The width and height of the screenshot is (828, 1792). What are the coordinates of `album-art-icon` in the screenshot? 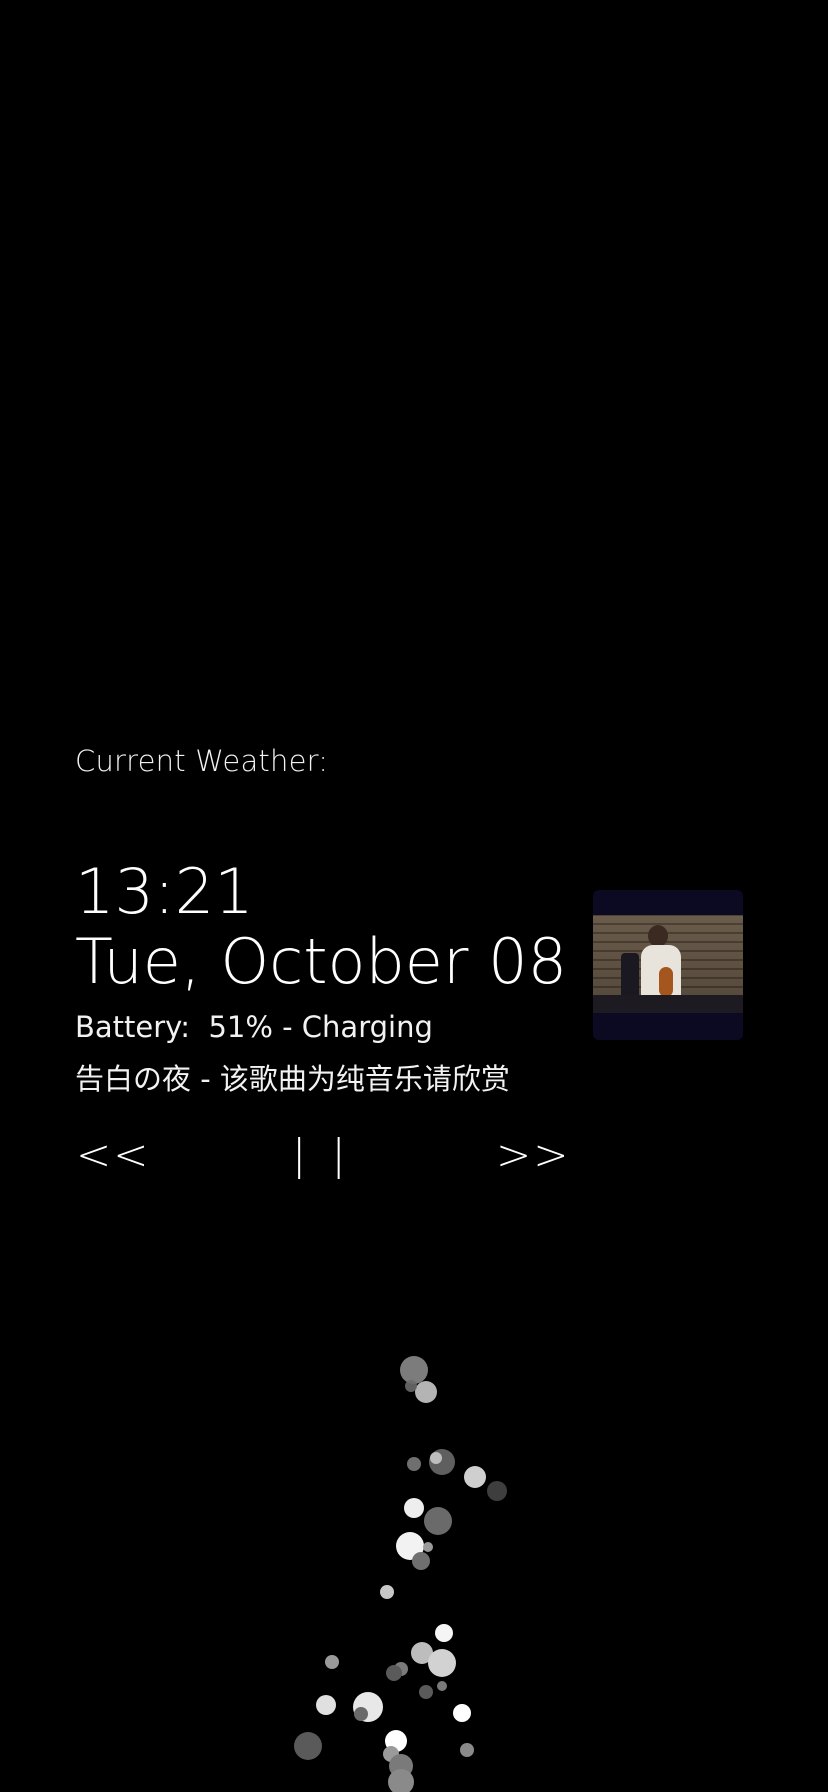 It's located at (668, 965).